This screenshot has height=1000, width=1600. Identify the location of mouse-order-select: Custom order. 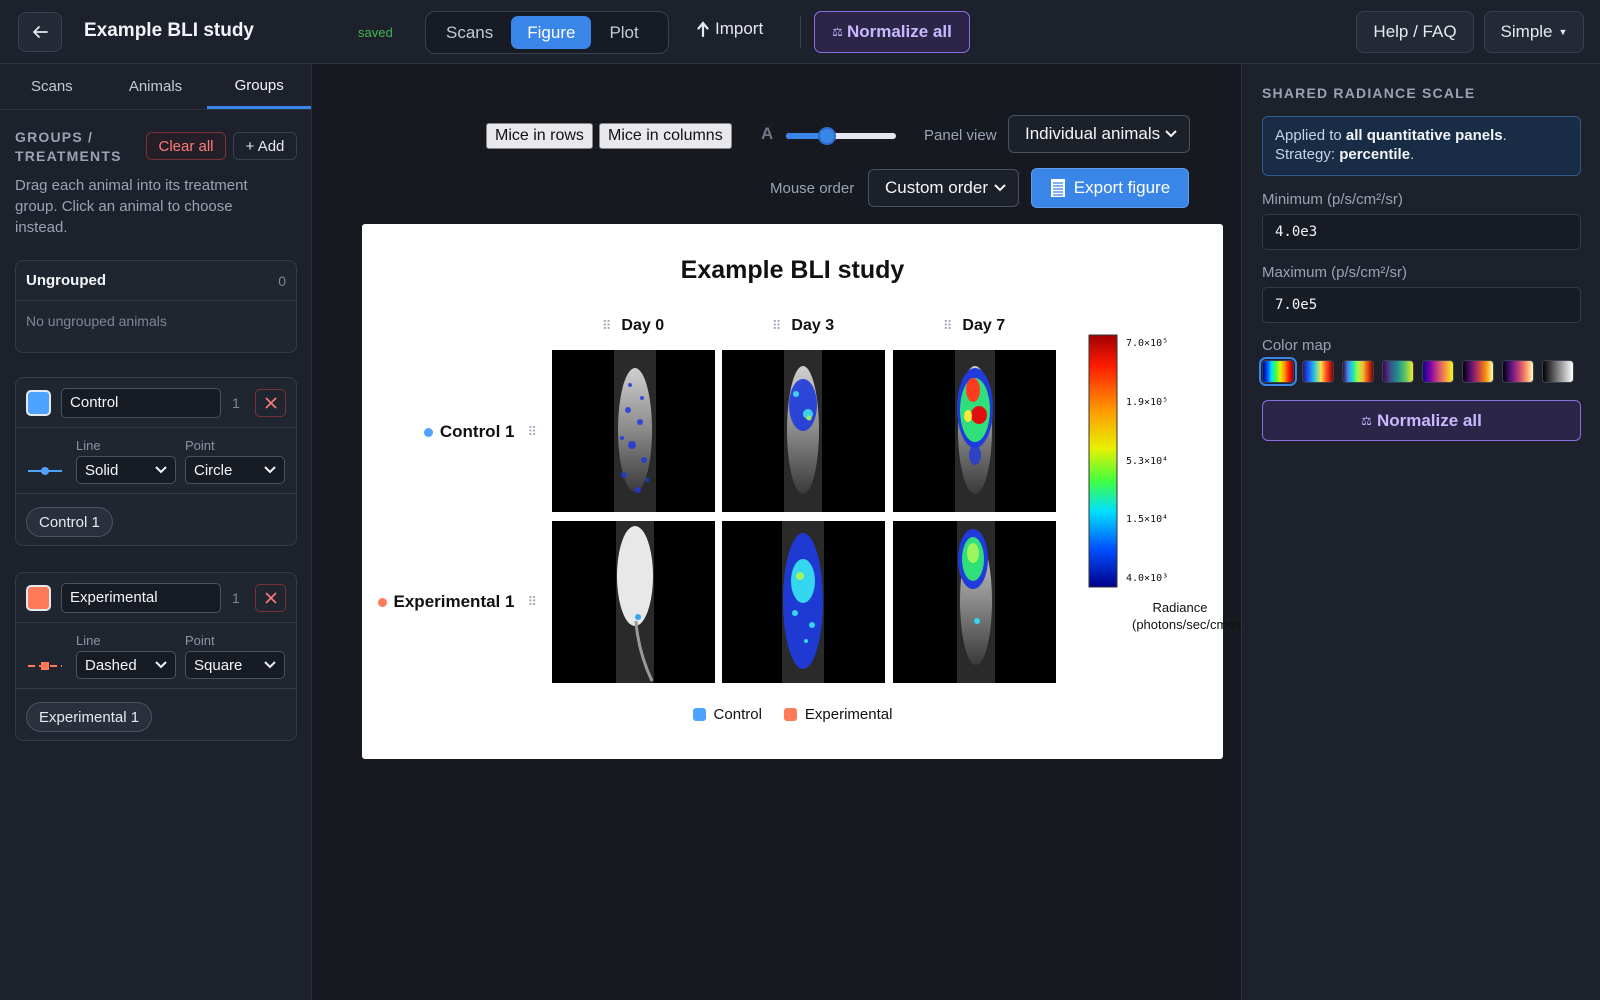
(943, 188).